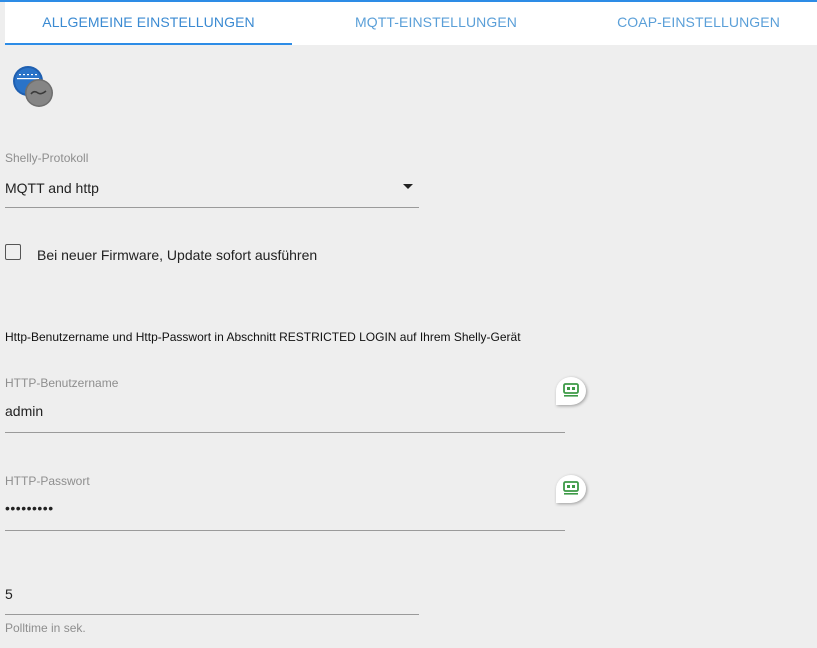 This screenshot has height=648, width=817. I want to click on tab-mqtt-settings: MQTT-EINSTELLUNGEN, so click(436, 23).